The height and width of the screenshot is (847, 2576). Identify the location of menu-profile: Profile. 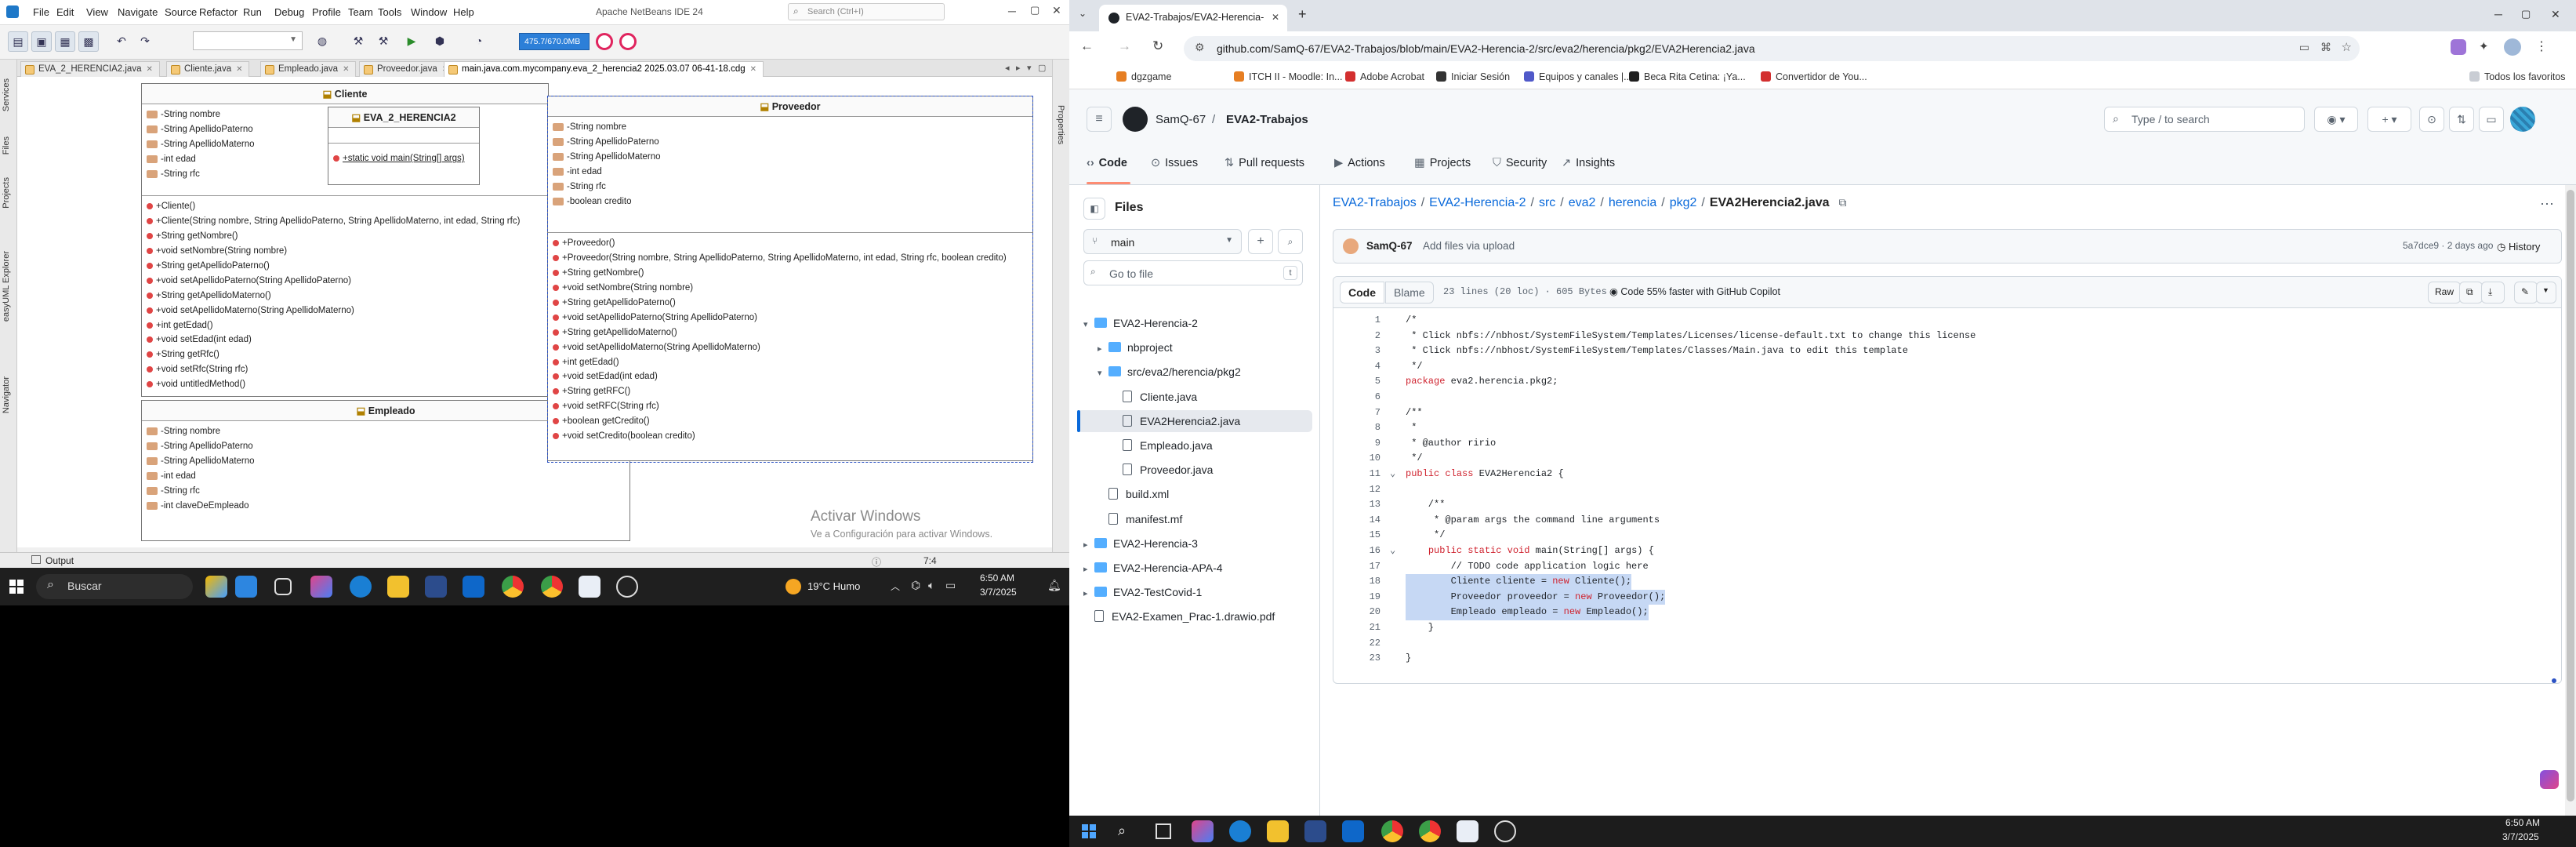
(326, 12).